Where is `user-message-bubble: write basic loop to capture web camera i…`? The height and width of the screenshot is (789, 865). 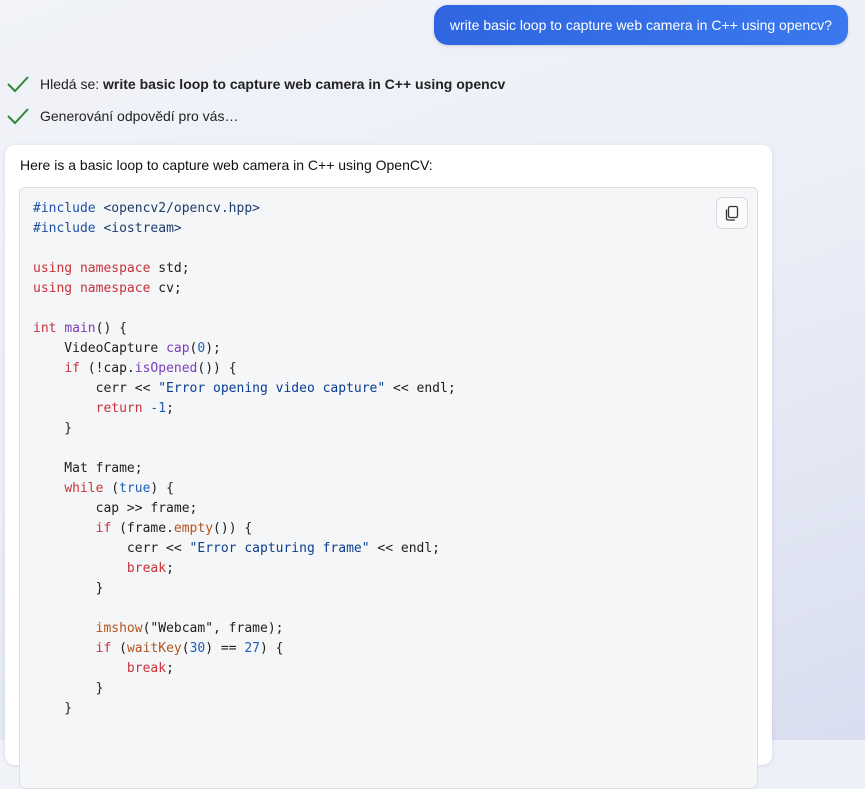 user-message-bubble: write basic loop to capture web camera i… is located at coordinates (640, 25).